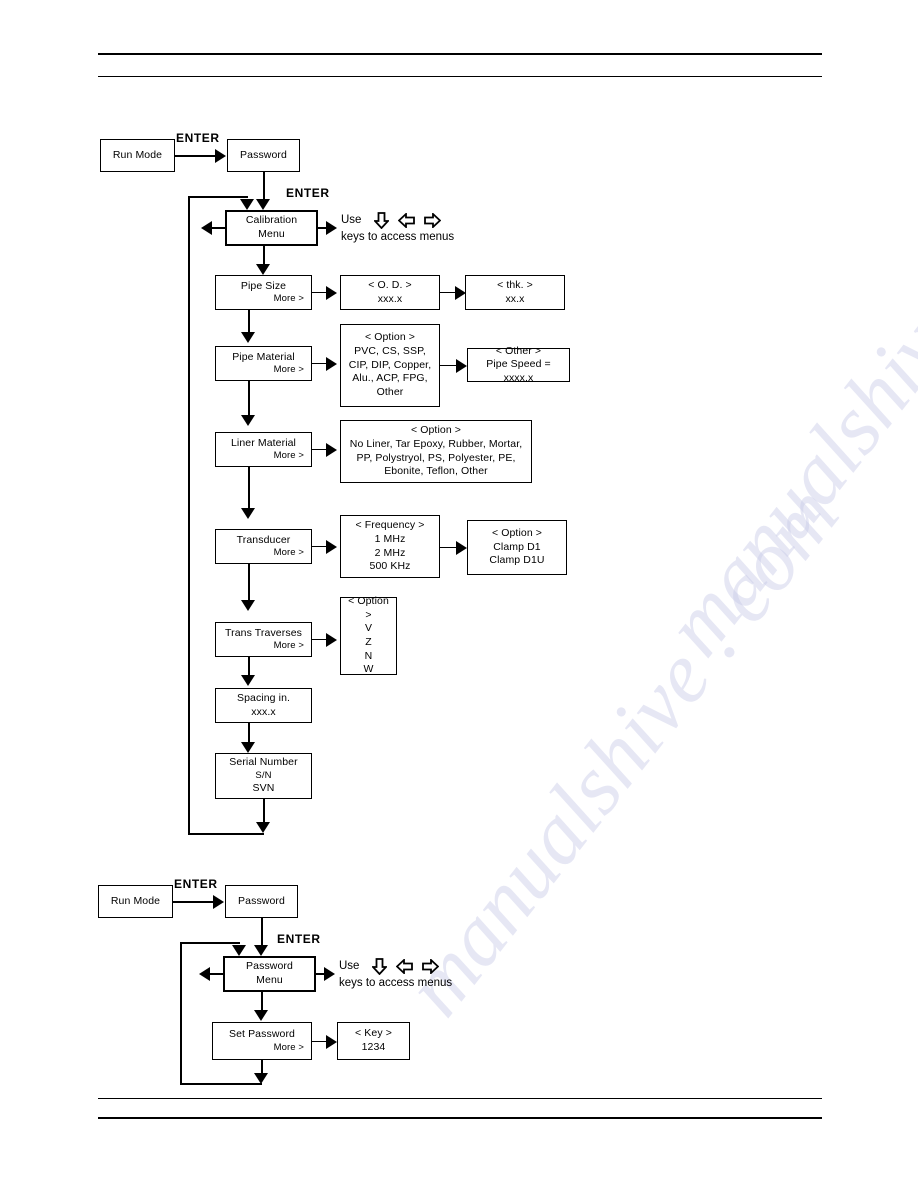 The image size is (918, 1188). What do you see at coordinates (460, 1118) in the screenshot?
I see `footer-rule-bottom` at bounding box center [460, 1118].